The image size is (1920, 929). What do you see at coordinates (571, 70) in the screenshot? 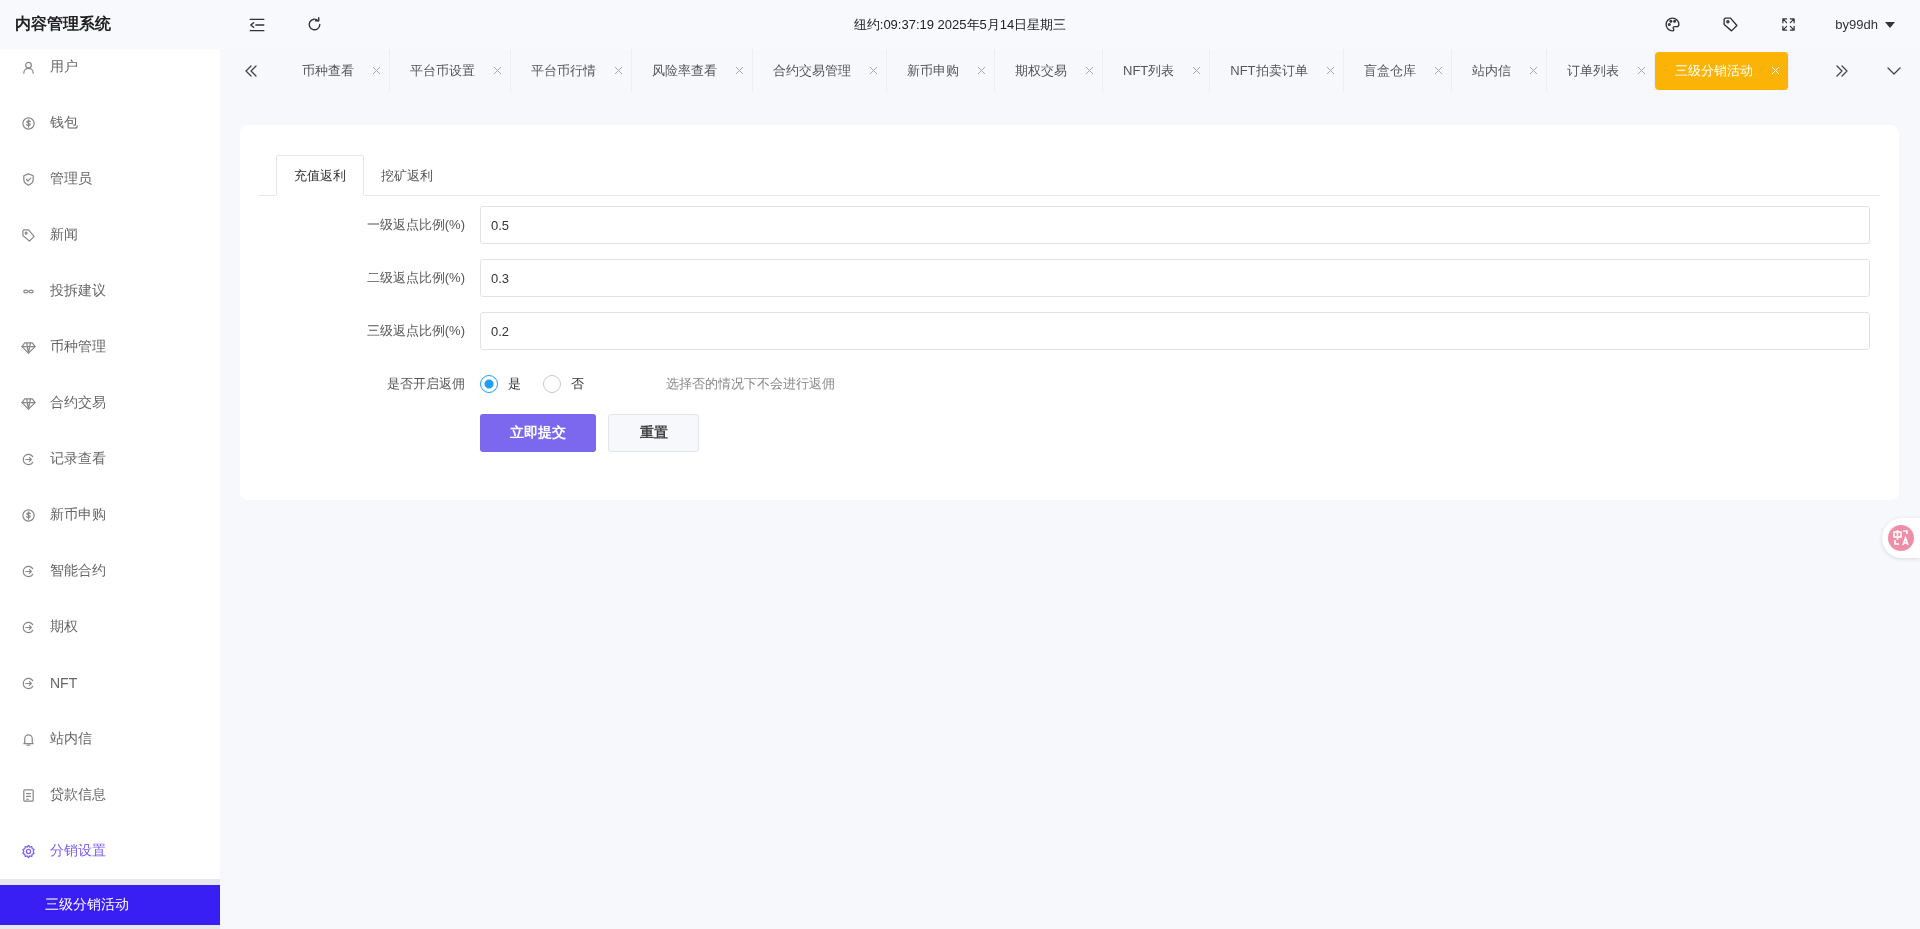
I see `page-tab: 平台币行情` at bounding box center [571, 70].